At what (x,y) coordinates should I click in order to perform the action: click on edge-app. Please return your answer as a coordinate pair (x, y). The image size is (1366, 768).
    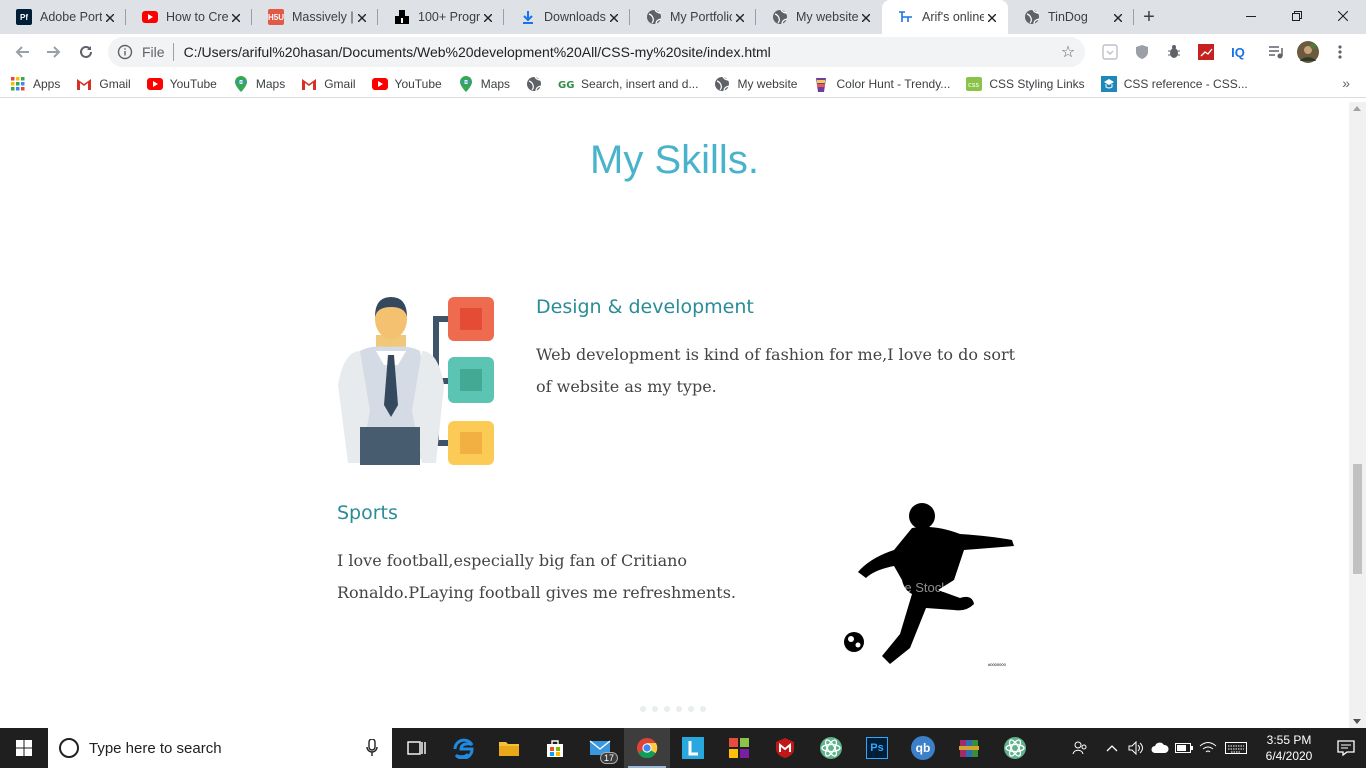
    Looking at the image, I should click on (463, 748).